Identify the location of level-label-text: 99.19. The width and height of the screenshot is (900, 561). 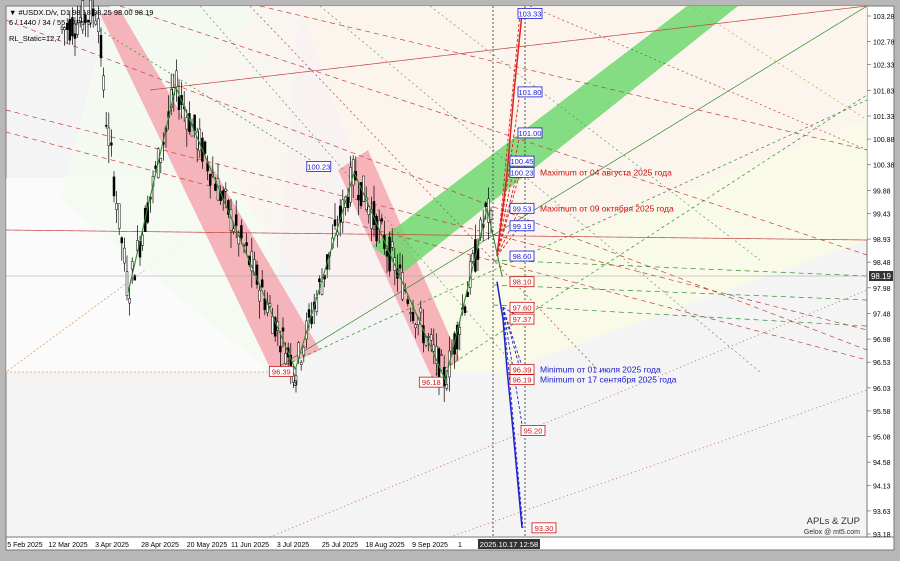
(522, 226).